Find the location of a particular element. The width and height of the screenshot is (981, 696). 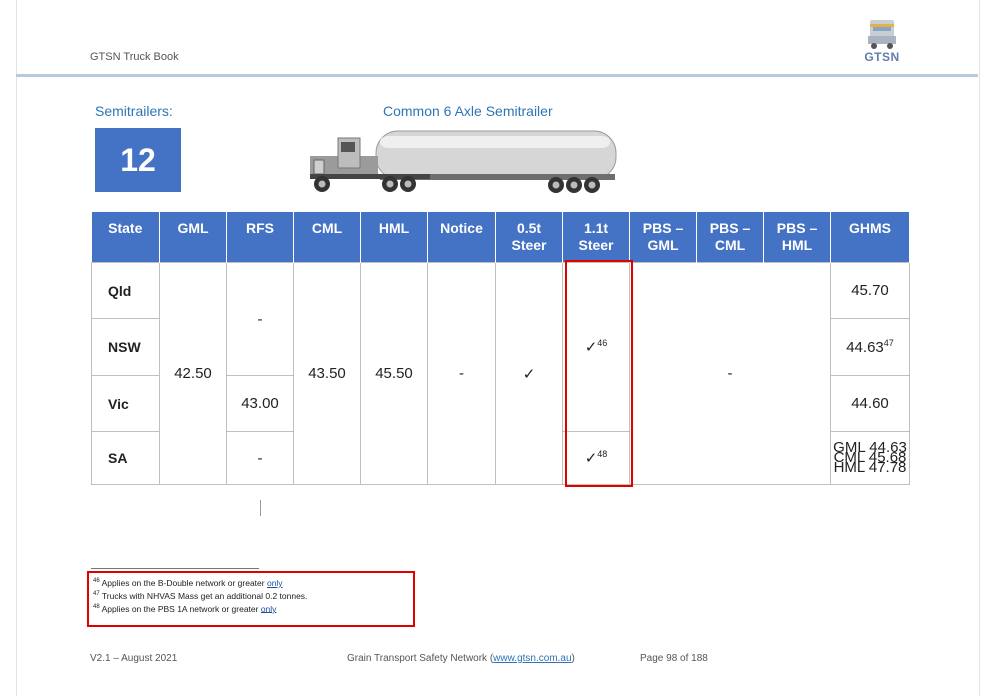

notice-cell: - is located at coordinates (461, 373).